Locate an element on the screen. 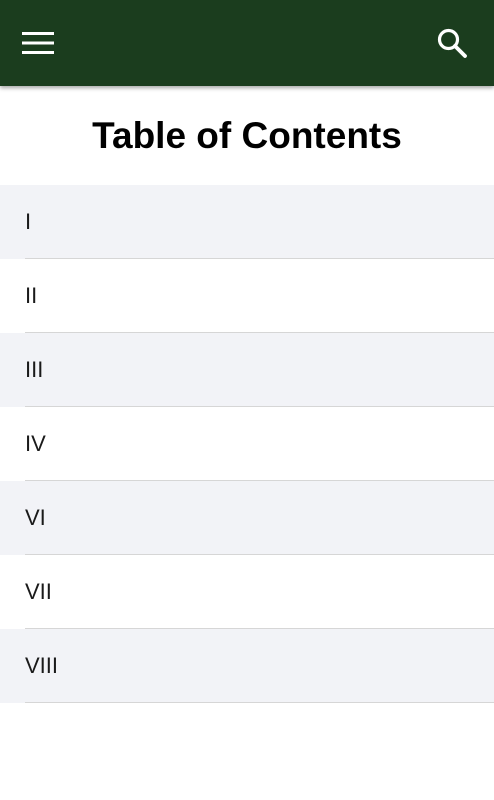 This screenshot has height=800, width=494. search-icon is located at coordinates (452, 43).